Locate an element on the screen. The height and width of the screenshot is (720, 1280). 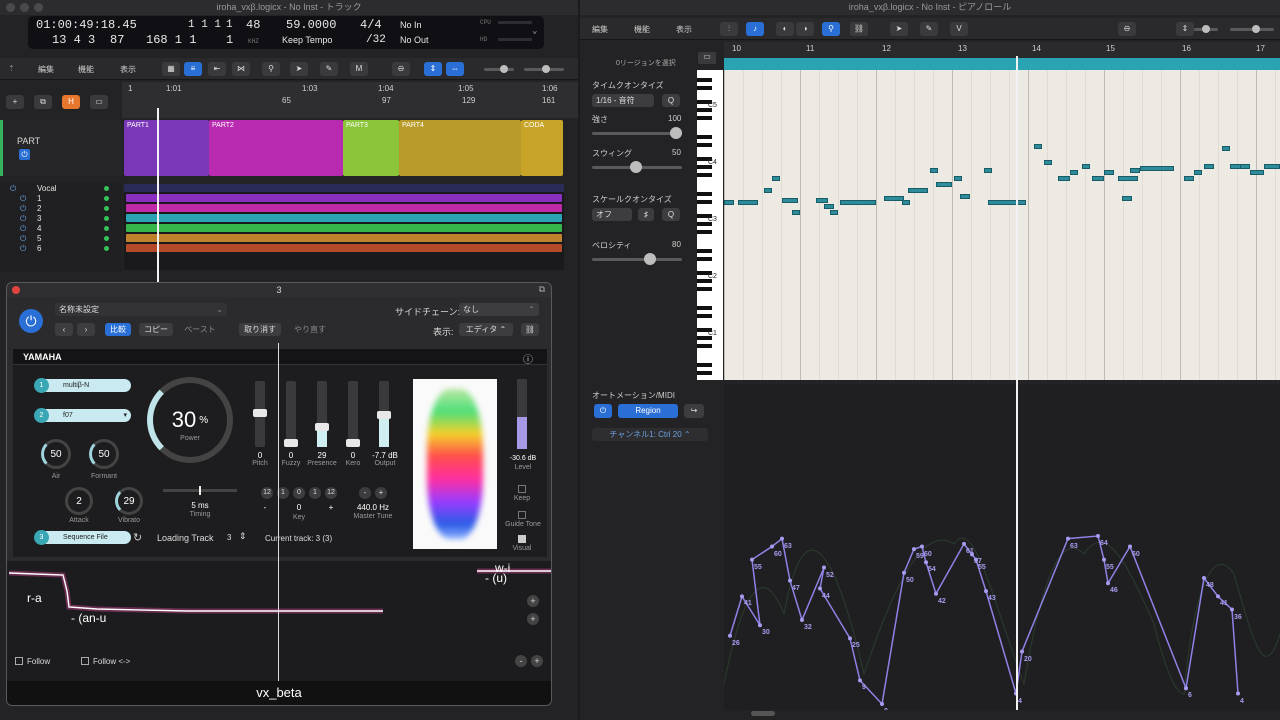
swing-slider is located at coordinates (637, 167).